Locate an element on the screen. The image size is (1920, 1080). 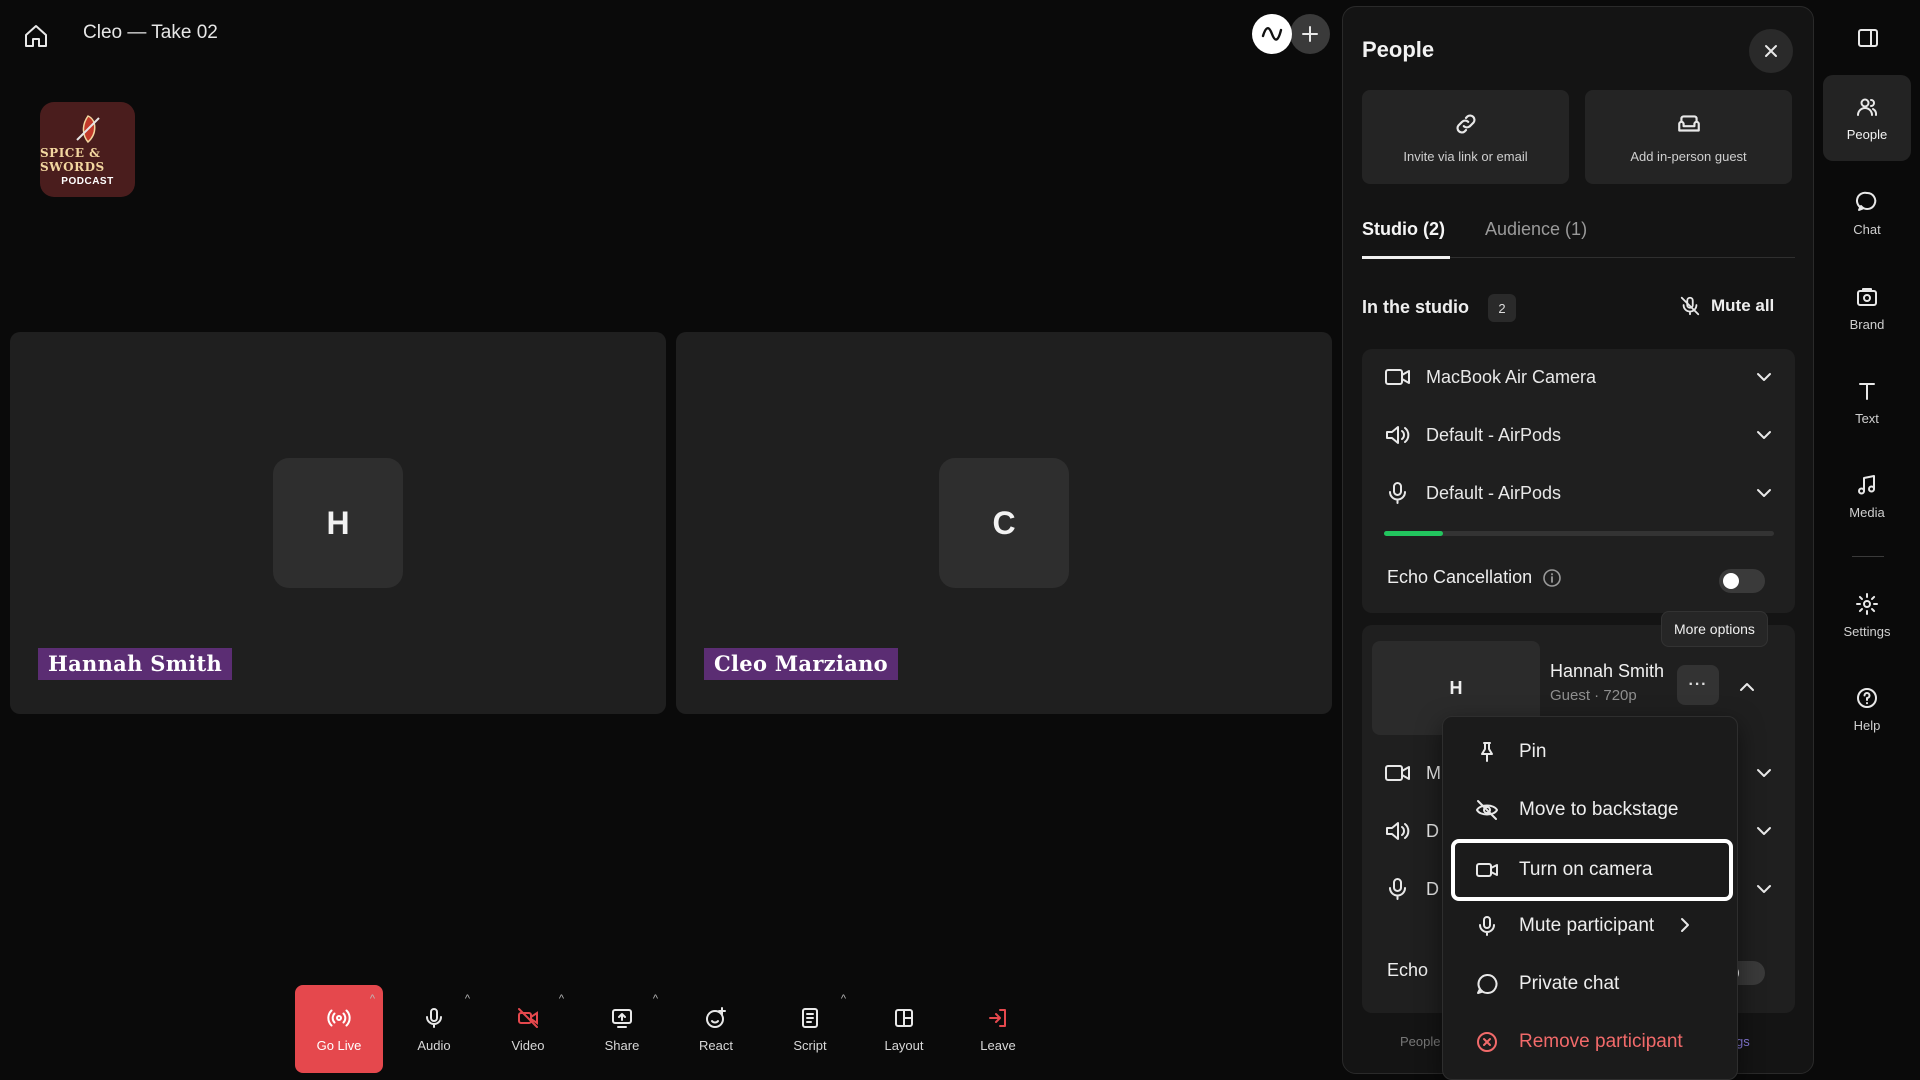
podcast-logo: SPICE & SWORDS PODCAST is located at coordinates (87, 149).